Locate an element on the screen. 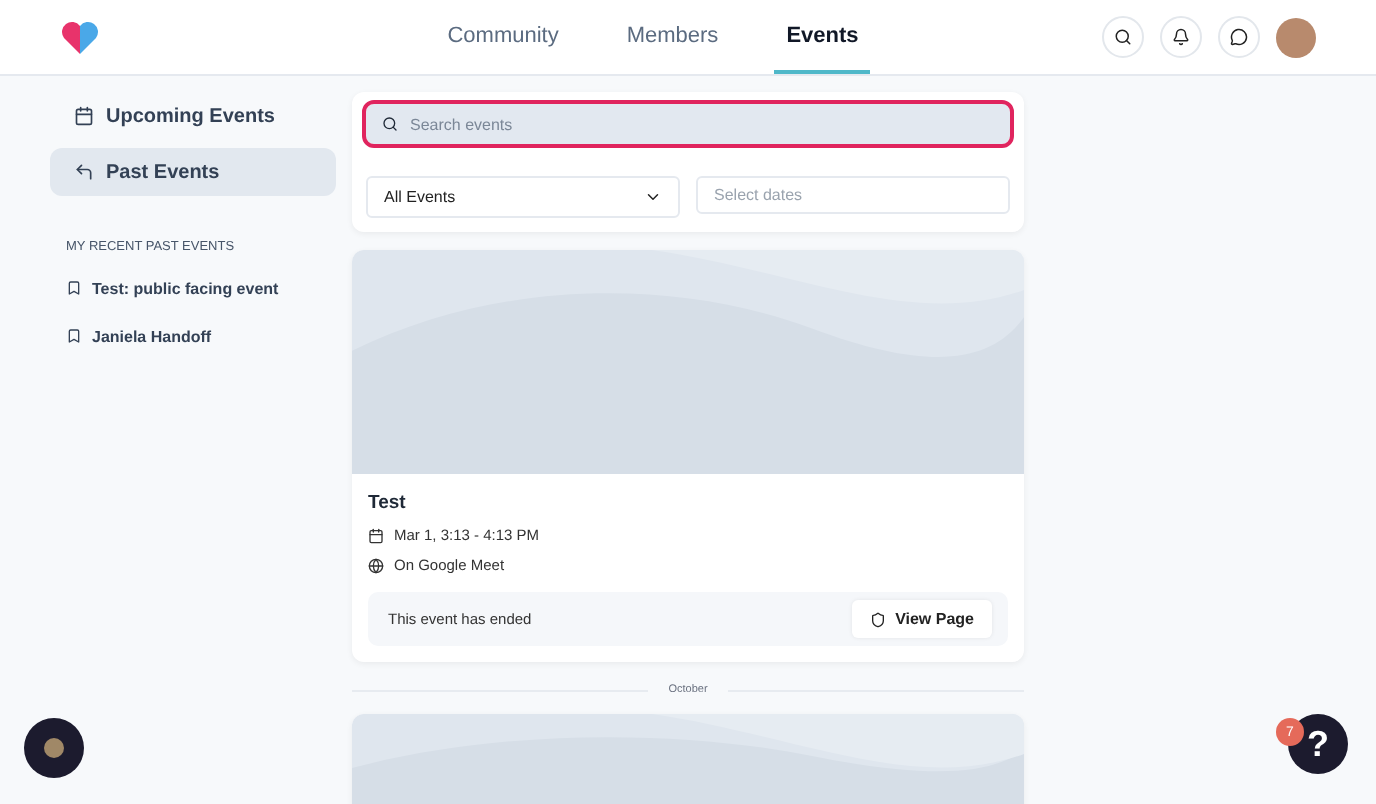 Image resolution: width=1376 pixels, height=804 pixels. event-filter-dropdown: All Events is located at coordinates (523, 197).